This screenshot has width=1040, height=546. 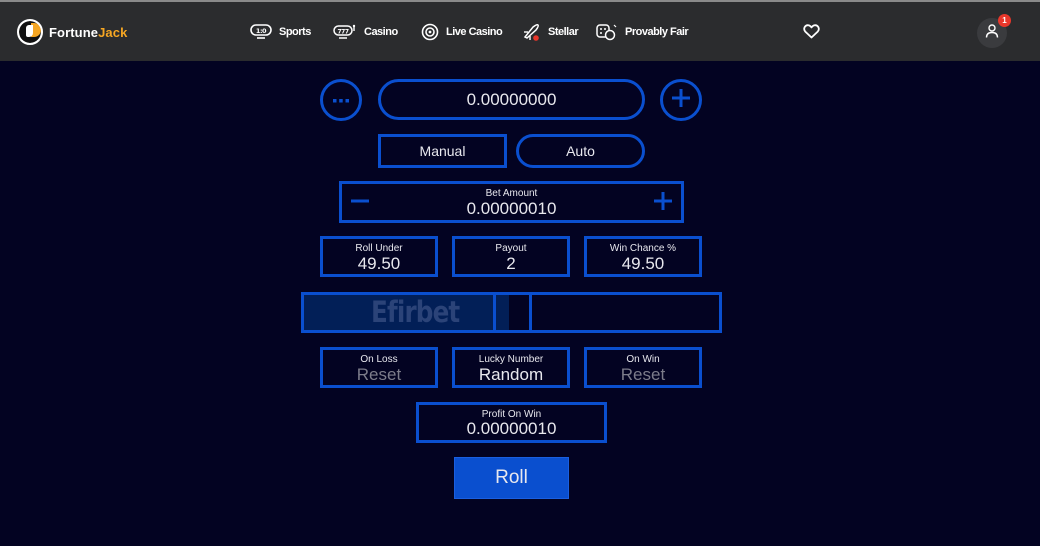 I want to click on roll-under-value: 49.50, so click(x=379, y=264).